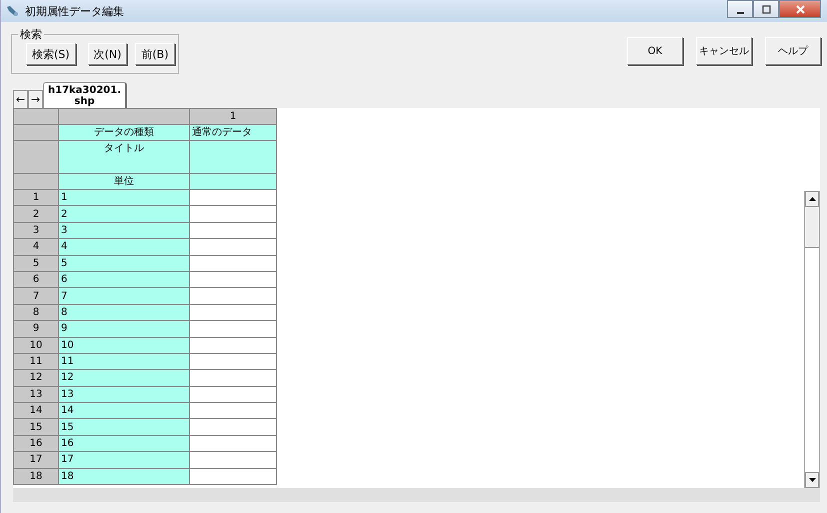 The width and height of the screenshot is (827, 513). Describe the element at coordinates (36, 198) in the screenshot. I see `row-number: 1` at that location.